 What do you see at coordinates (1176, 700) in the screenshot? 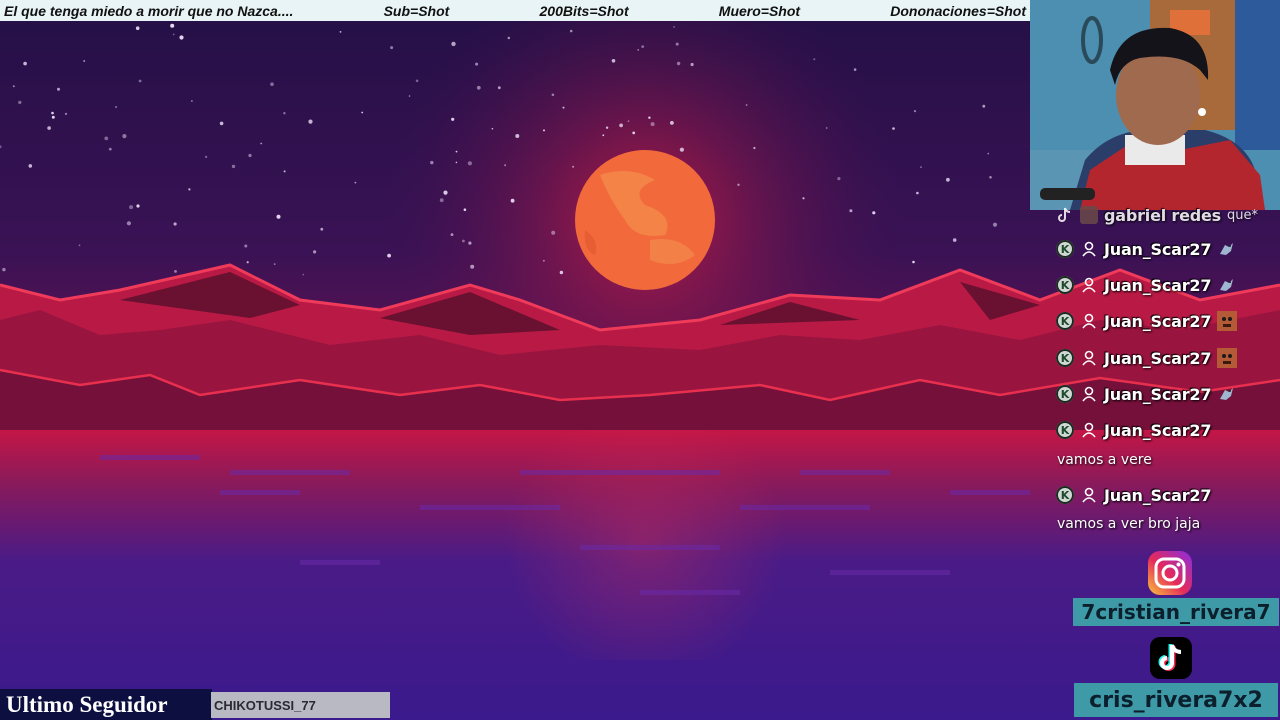
I see `tiktok-handle: cris_rivera7x2` at bounding box center [1176, 700].